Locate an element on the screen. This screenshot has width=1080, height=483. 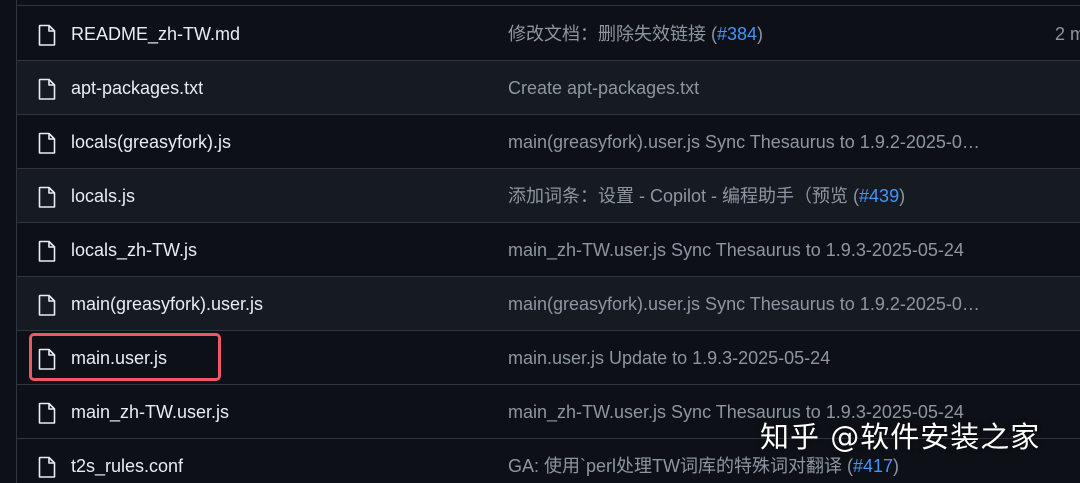
commit-message-text: main.user.js Update to 1.9.3-2025-05-24 is located at coordinates (669, 358).